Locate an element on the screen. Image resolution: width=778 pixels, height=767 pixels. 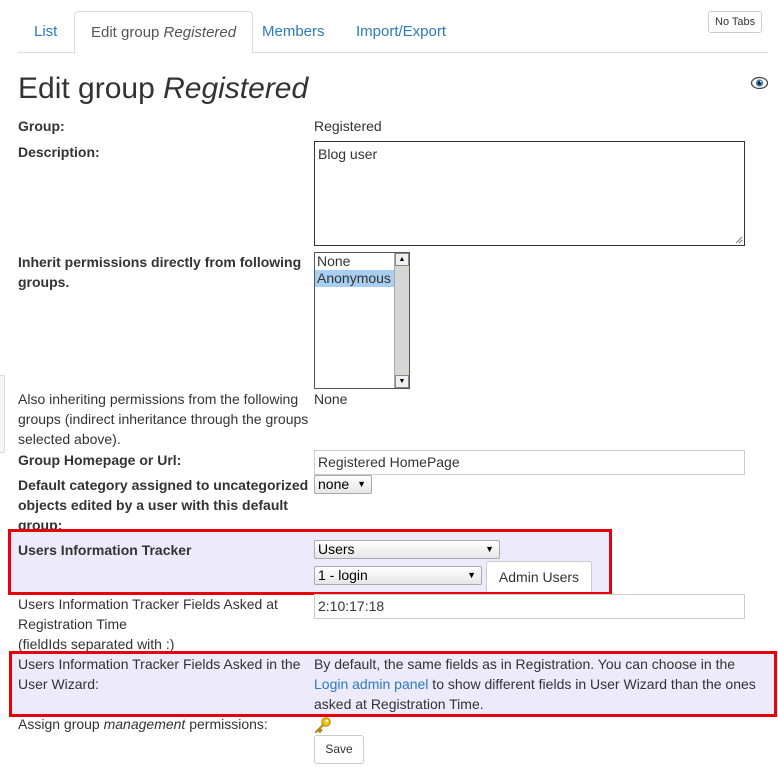
tab-edit-group: Edit group Registered is located at coordinates (164, 32).